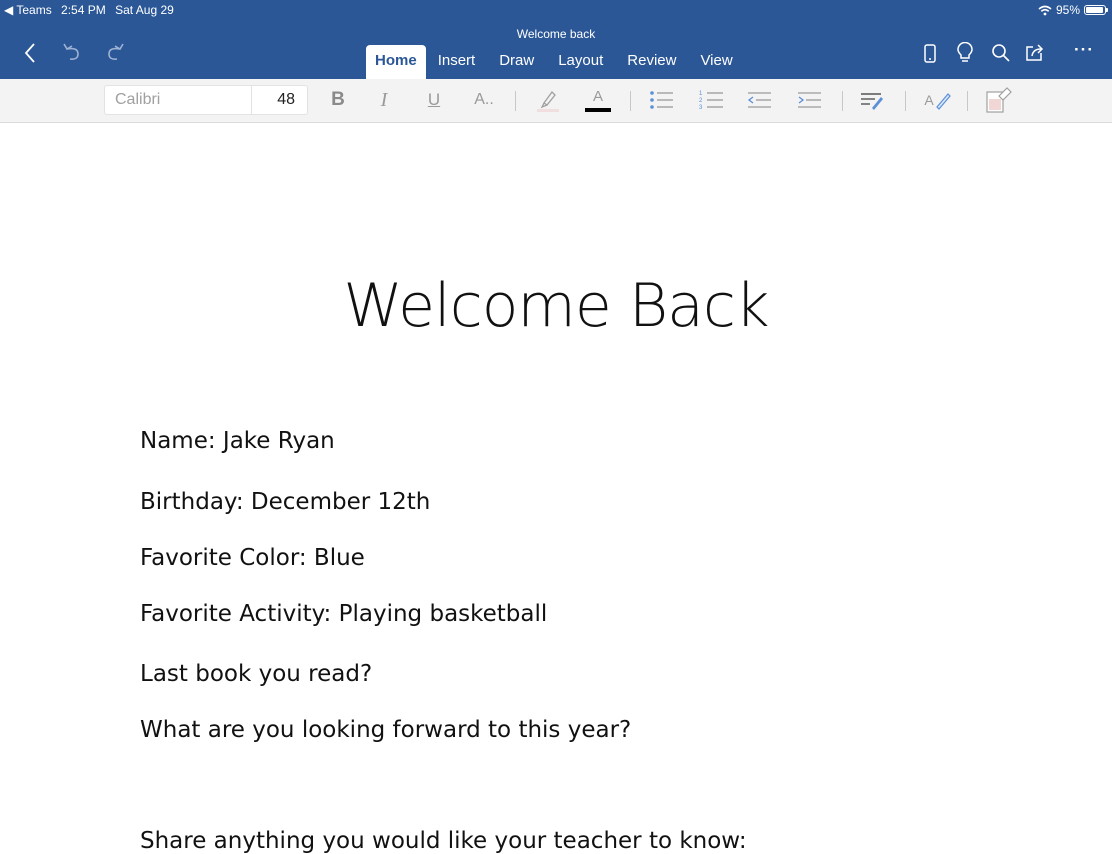 The width and height of the screenshot is (1112, 854). Describe the element at coordinates (701, 101) in the screenshot. I see `svg-text: 2` at that location.